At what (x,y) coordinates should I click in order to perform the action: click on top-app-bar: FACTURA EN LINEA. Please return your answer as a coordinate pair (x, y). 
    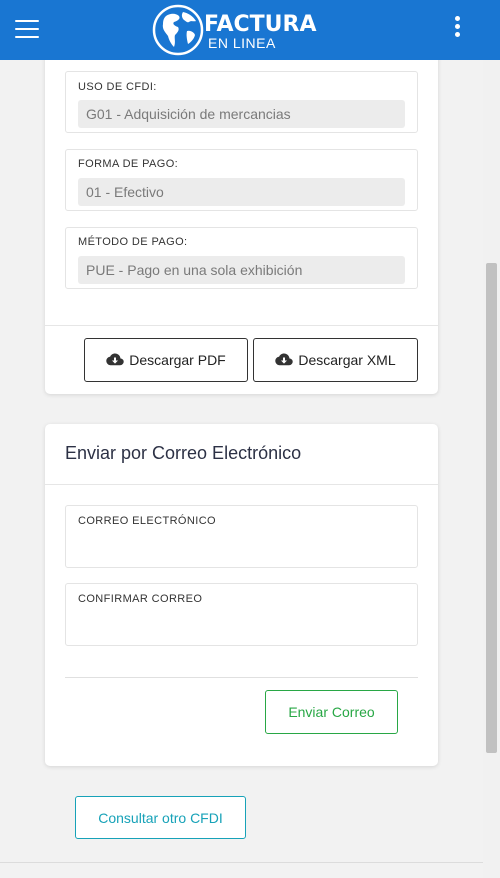
    Looking at the image, I should click on (250, 30).